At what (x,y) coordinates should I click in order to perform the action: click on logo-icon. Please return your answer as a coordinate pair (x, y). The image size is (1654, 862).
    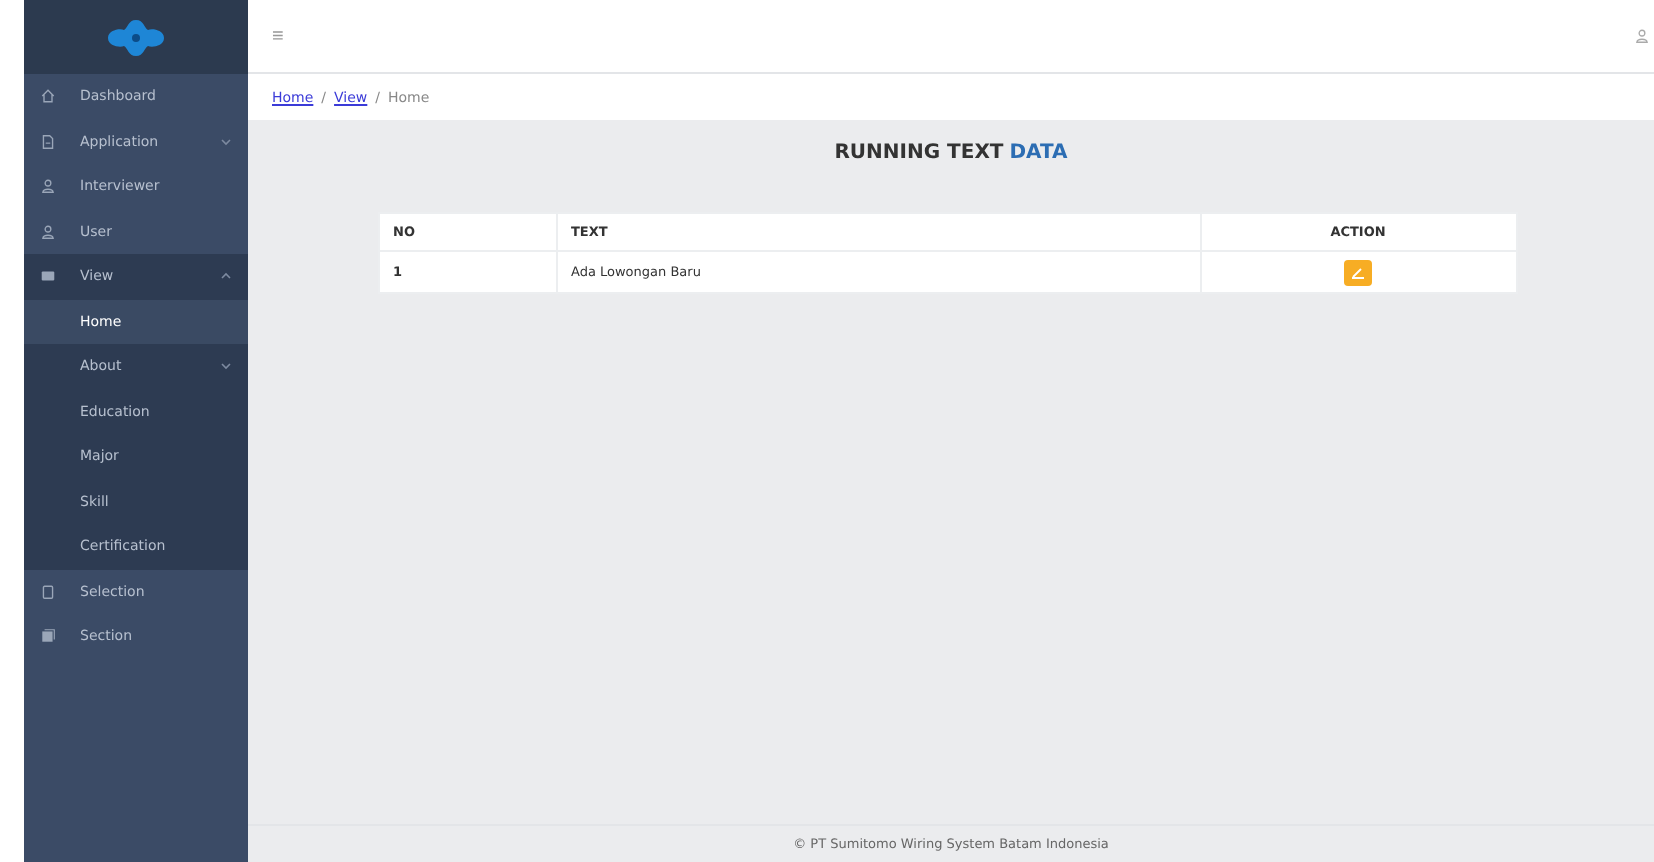
    Looking at the image, I should click on (136, 37).